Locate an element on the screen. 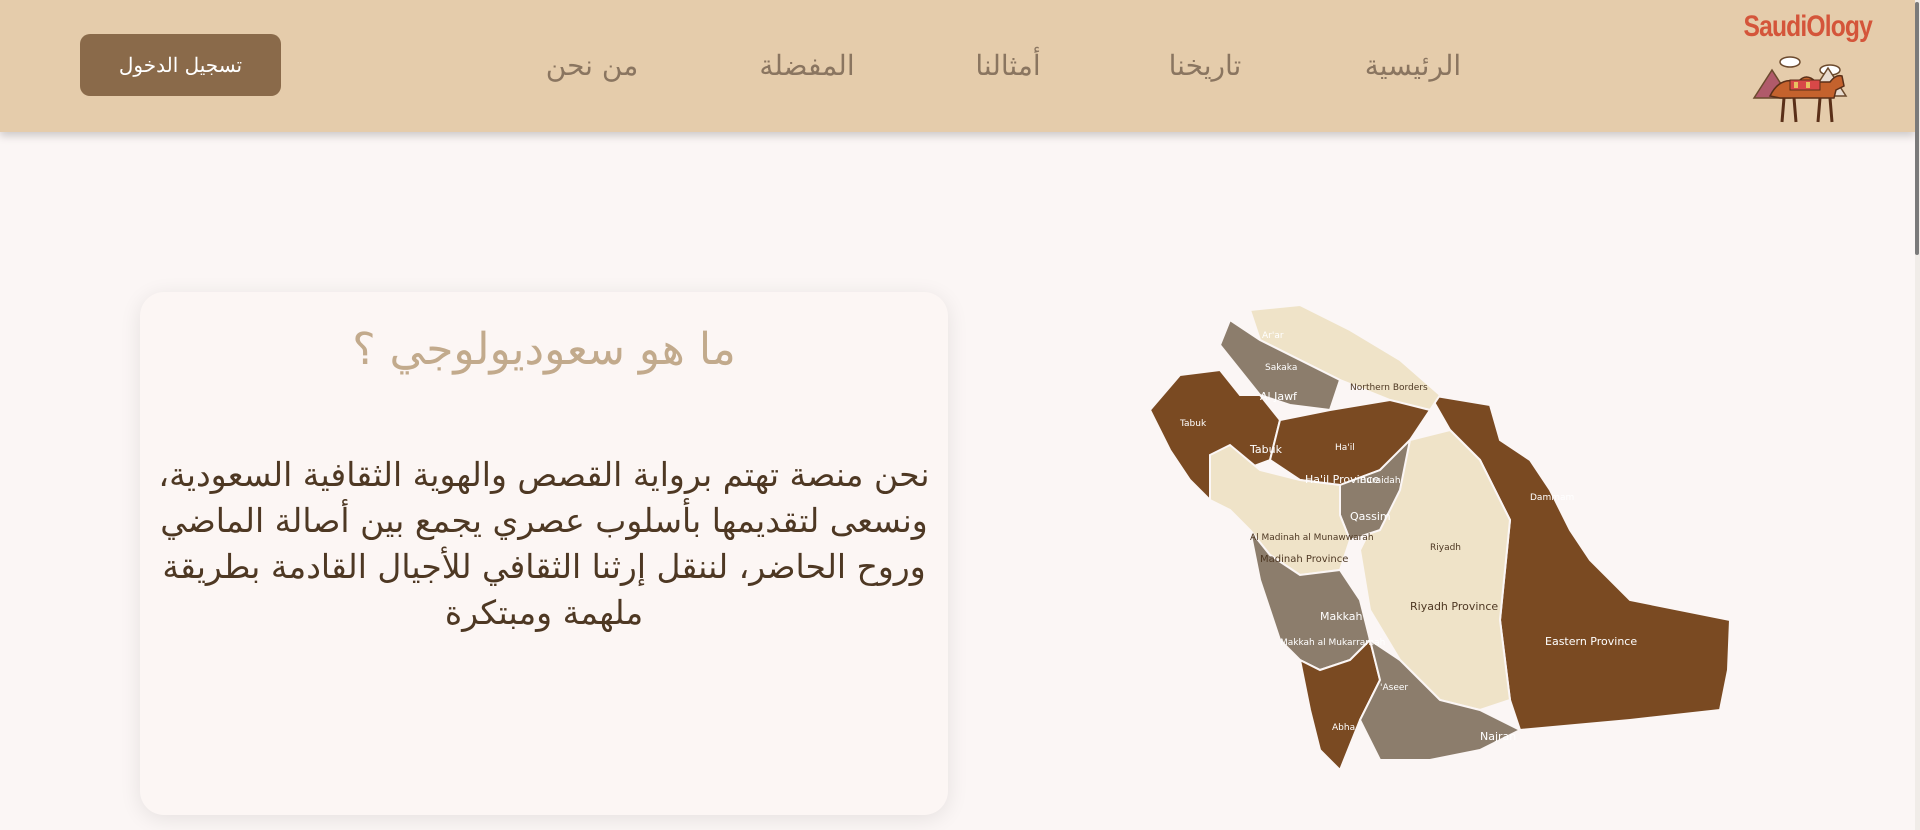 Image resolution: width=1920 pixels, height=830 pixels. nav-link-home: الرئيسية is located at coordinates (1413, 65).